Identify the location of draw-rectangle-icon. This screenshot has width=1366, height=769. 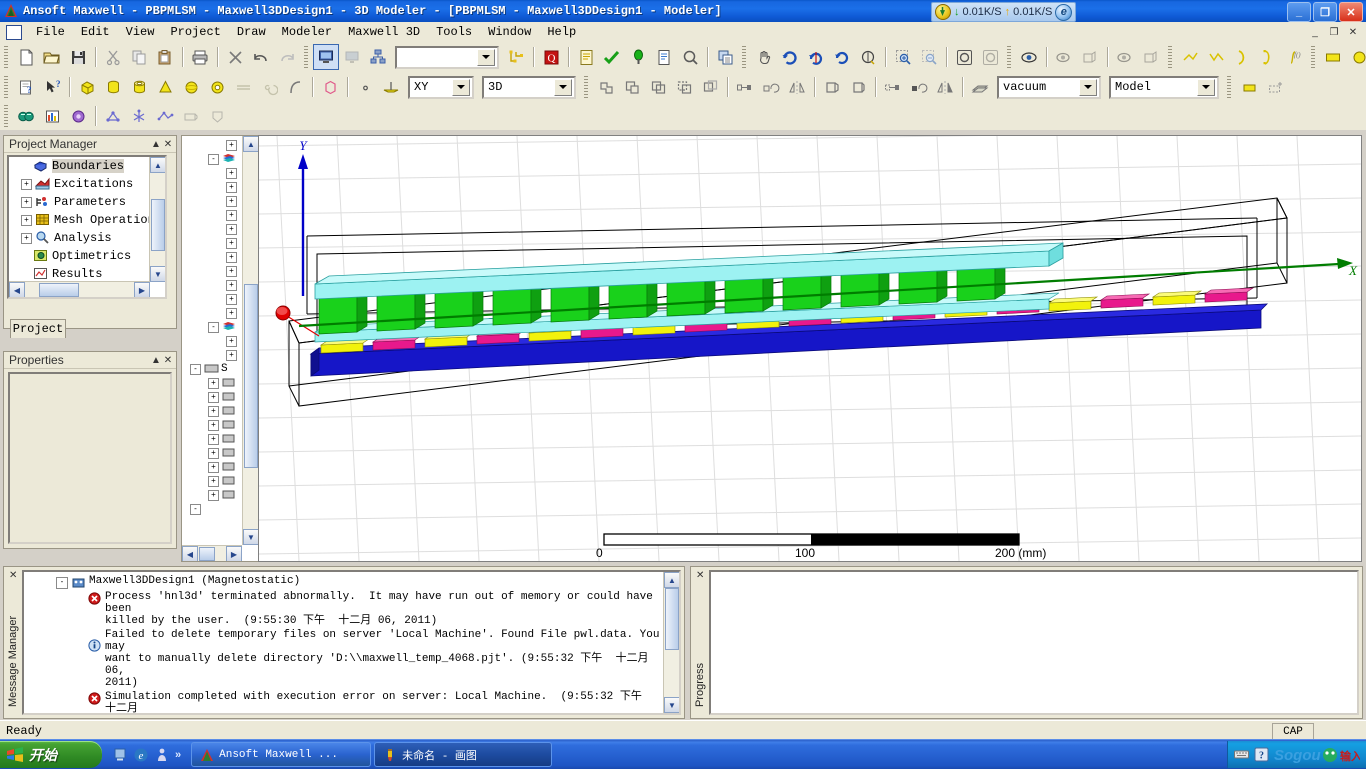
(1333, 57).